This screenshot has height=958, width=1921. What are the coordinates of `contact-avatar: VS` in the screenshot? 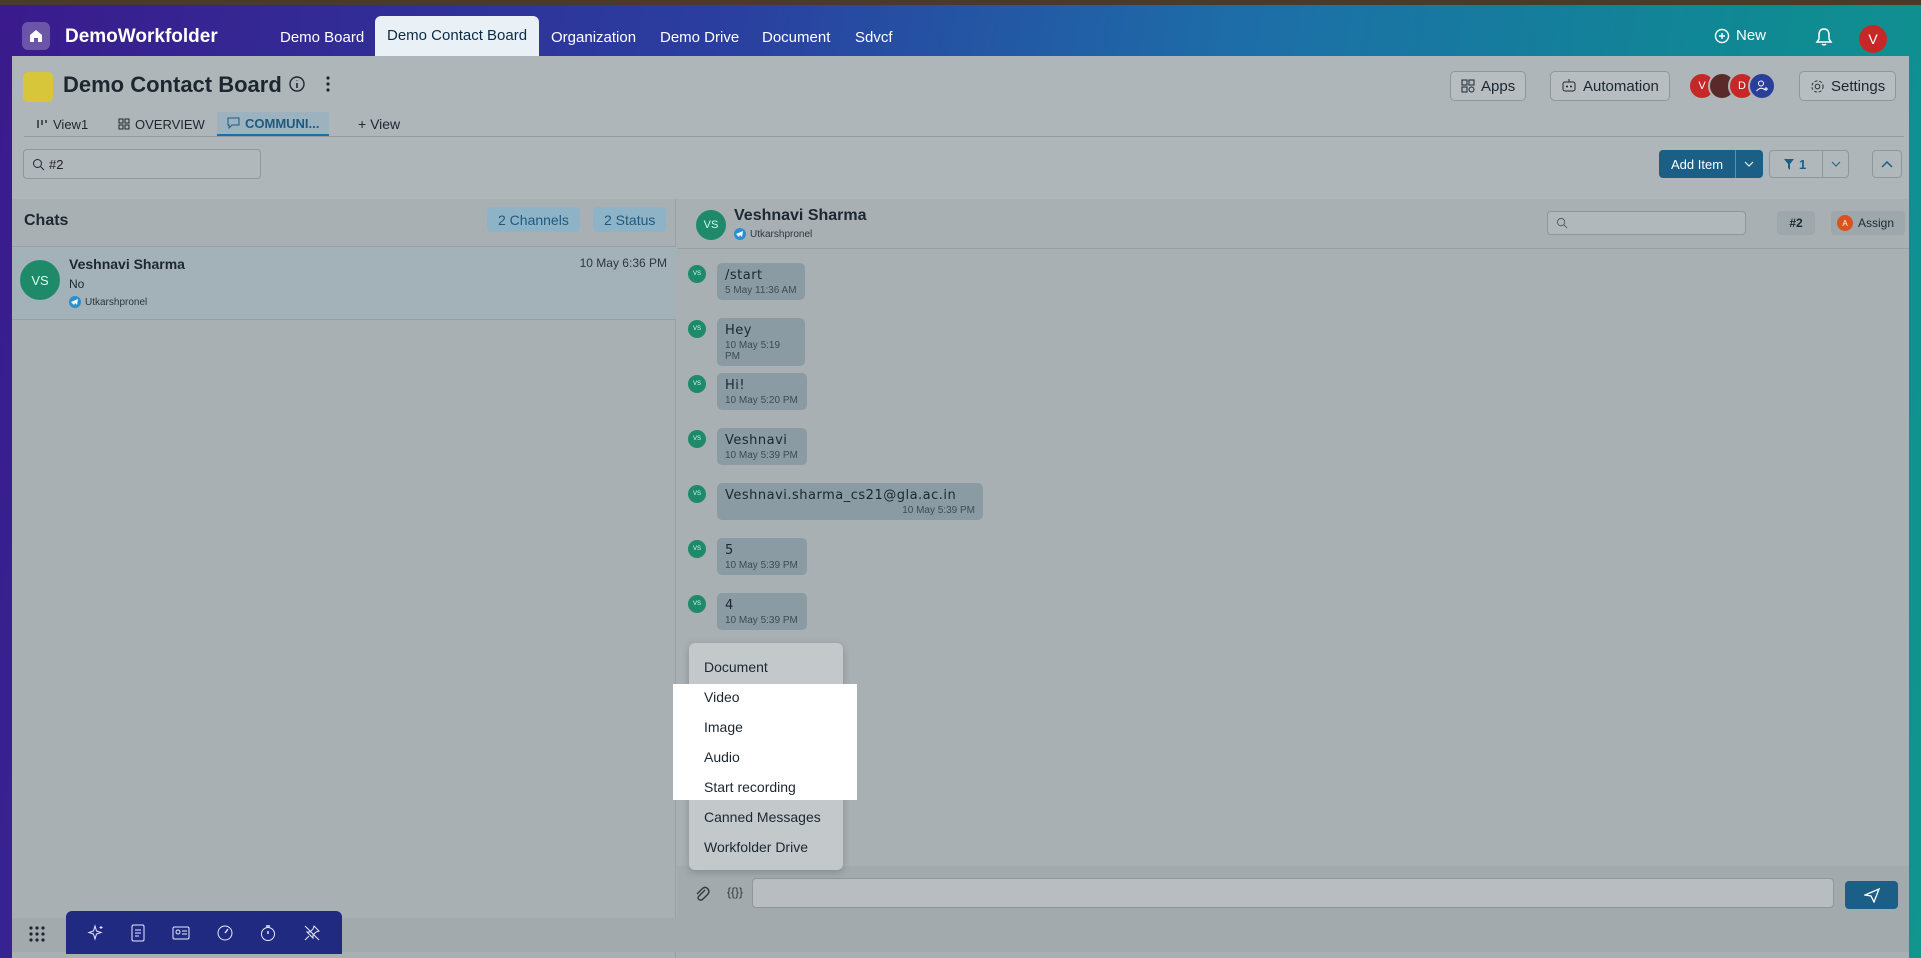 It's located at (40, 280).